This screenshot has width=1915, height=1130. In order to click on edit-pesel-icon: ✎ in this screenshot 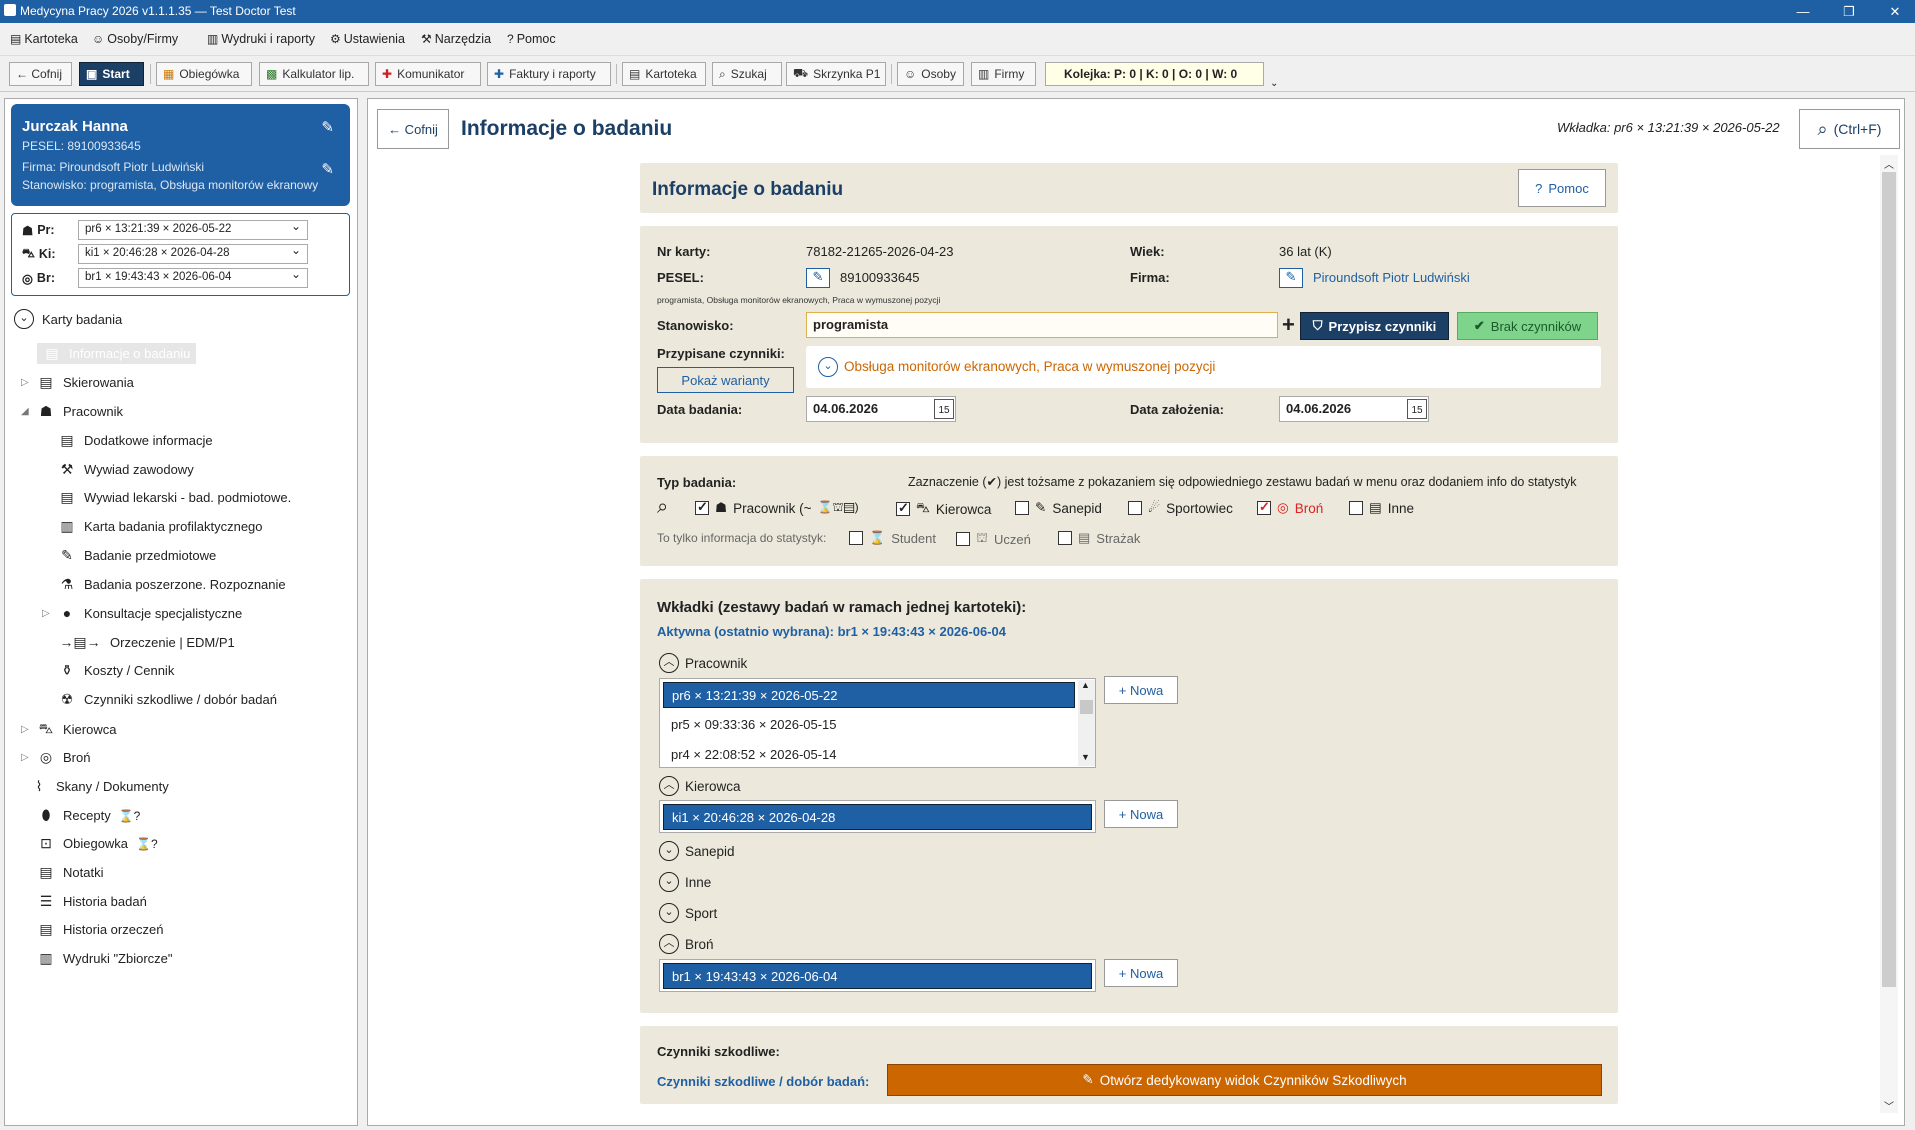, I will do `click(818, 278)`.